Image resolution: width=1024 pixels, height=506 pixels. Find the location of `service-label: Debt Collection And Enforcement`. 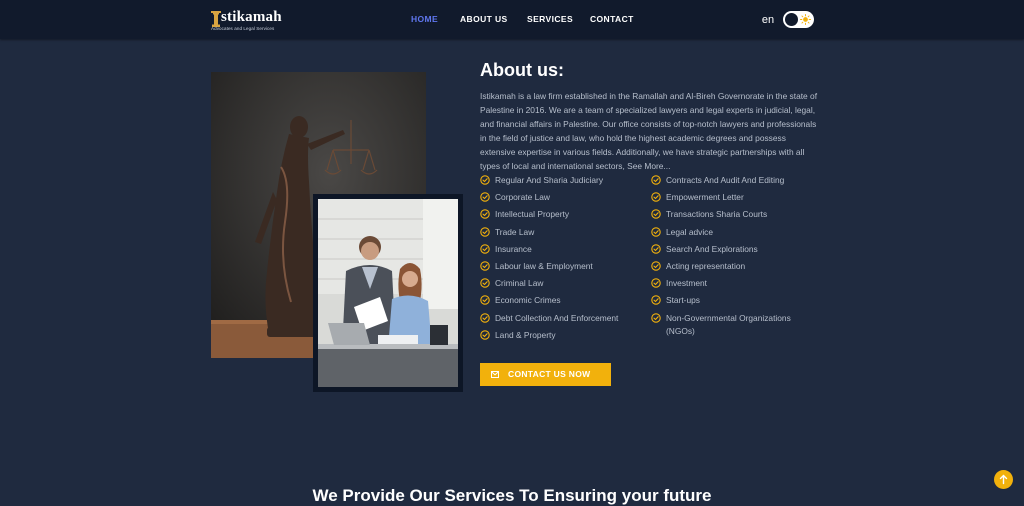

service-label: Debt Collection And Enforcement is located at coordinates (557, 317).